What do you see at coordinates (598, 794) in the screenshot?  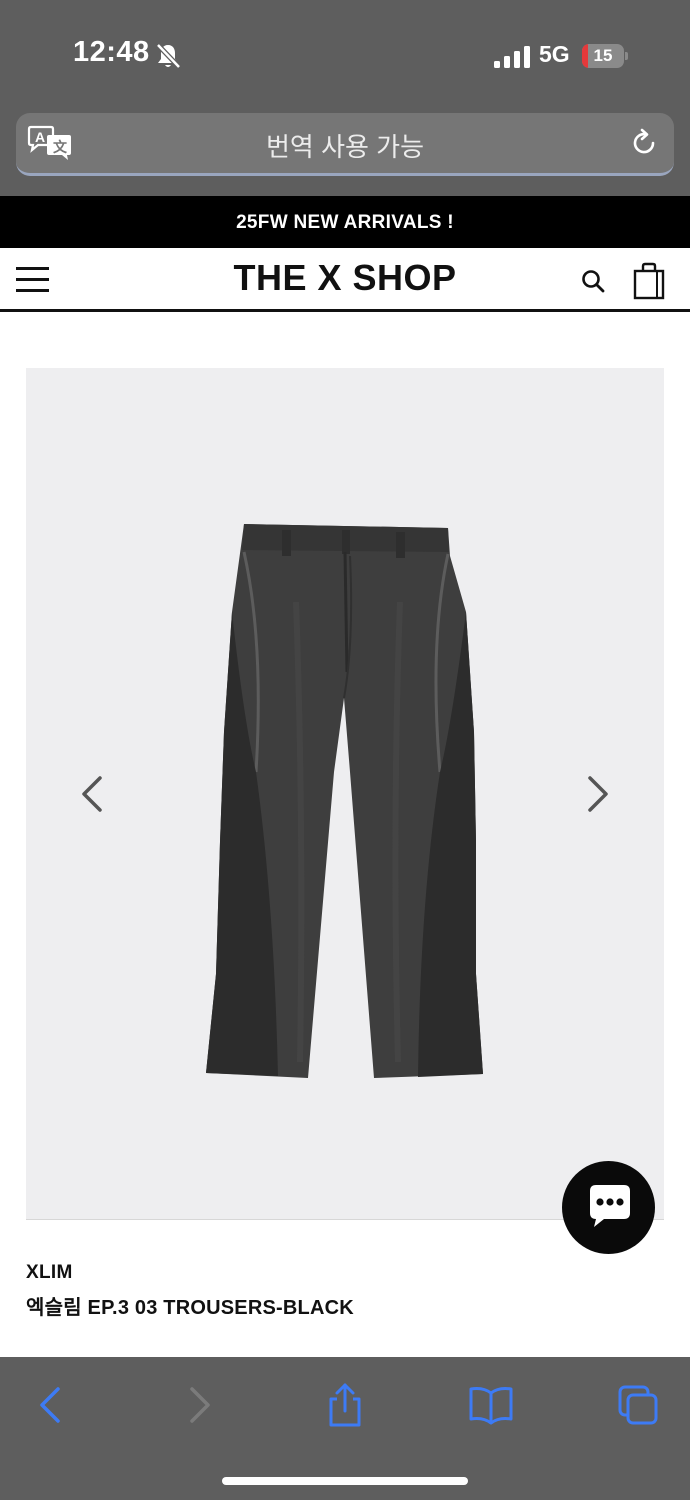 I see `chevron-right-icon` at bounding box center [598, 794].